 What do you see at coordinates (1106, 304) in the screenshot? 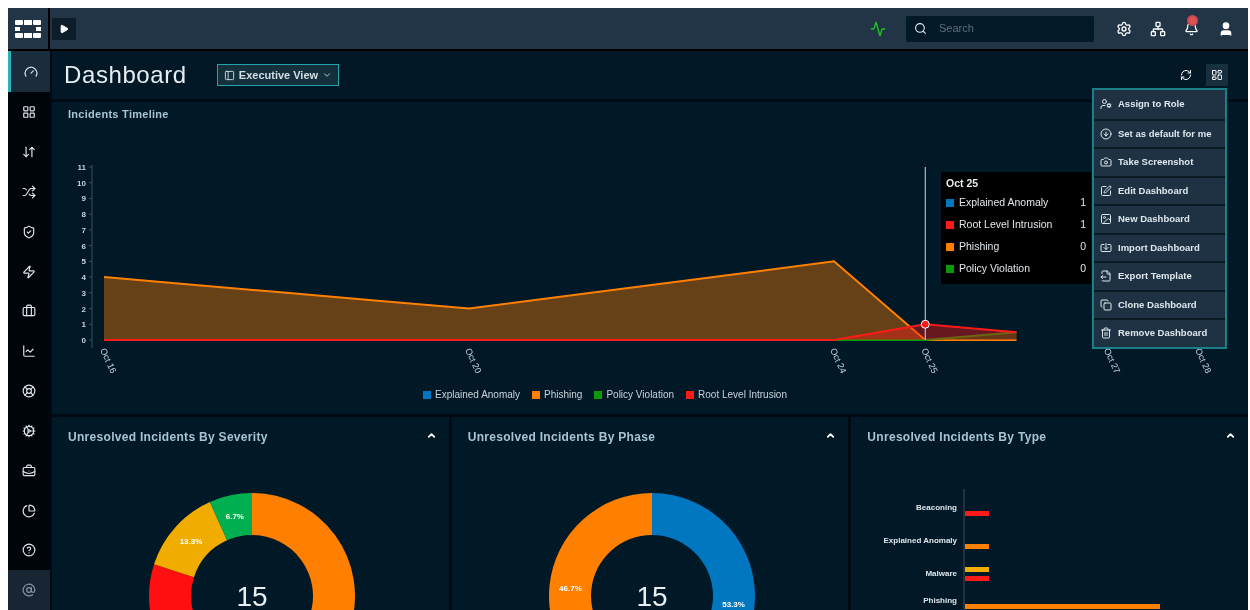
I see `copy-icon` at bounding box center [1106, 304].